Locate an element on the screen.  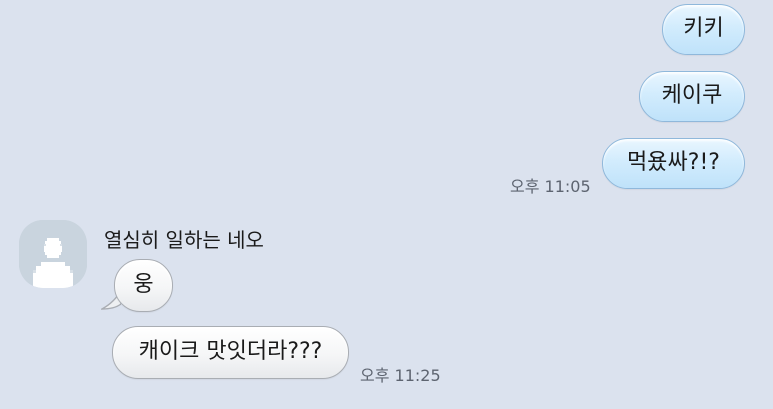
default-profile-icon is located at coordinates (53, 254).